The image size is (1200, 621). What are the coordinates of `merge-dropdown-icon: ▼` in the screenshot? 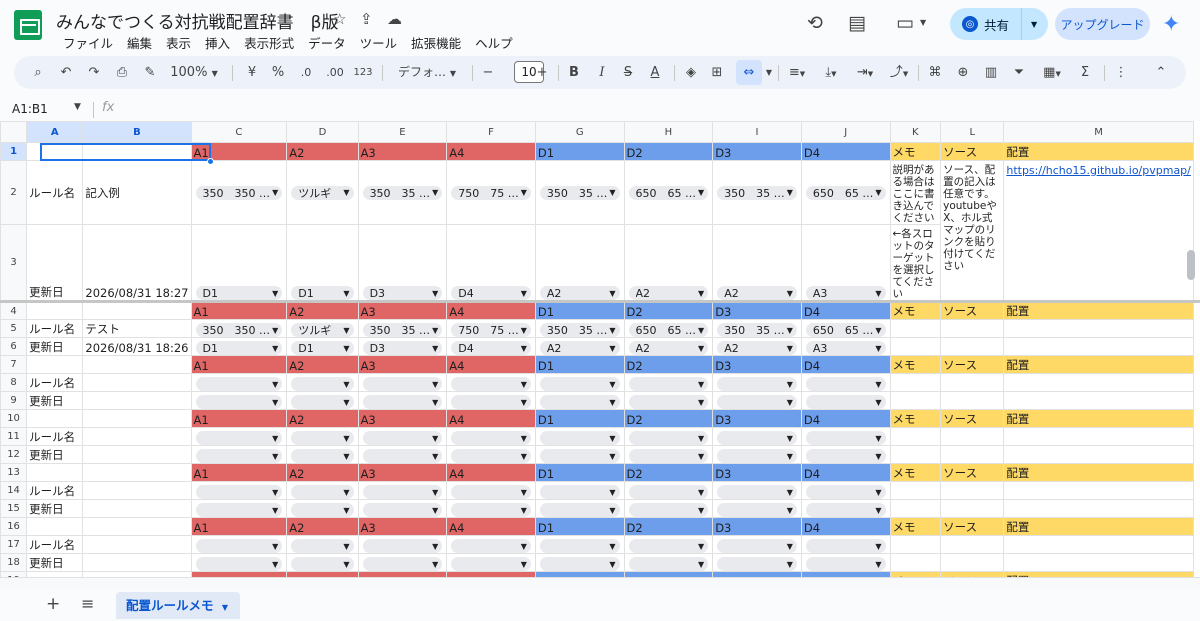 It's located at (769, 72).